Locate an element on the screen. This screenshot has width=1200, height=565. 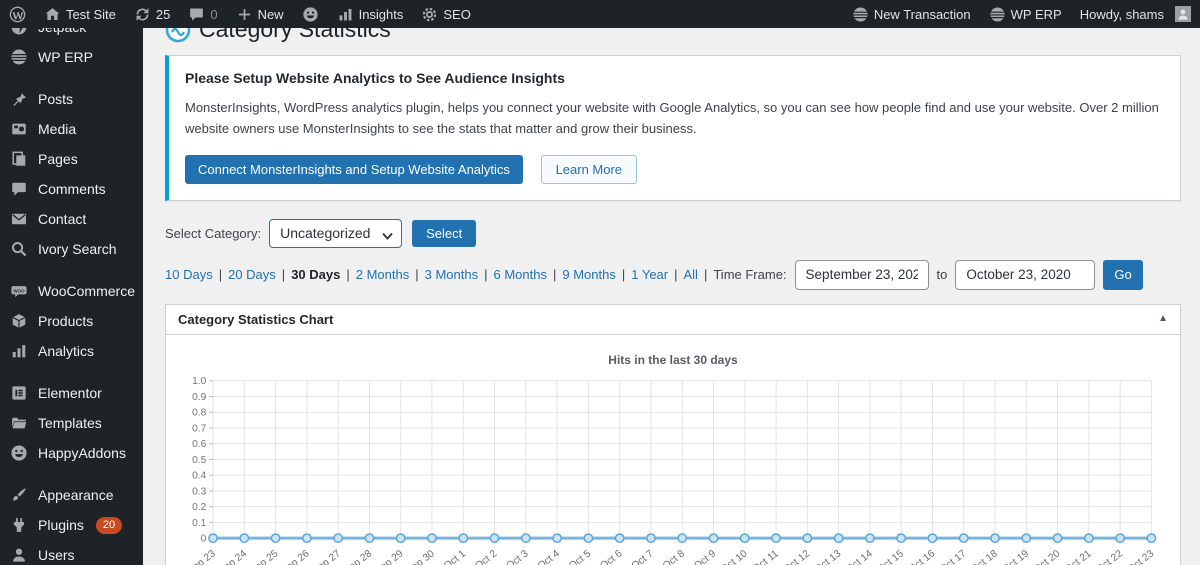
updates: 25 is located at coordinates (152, 14).